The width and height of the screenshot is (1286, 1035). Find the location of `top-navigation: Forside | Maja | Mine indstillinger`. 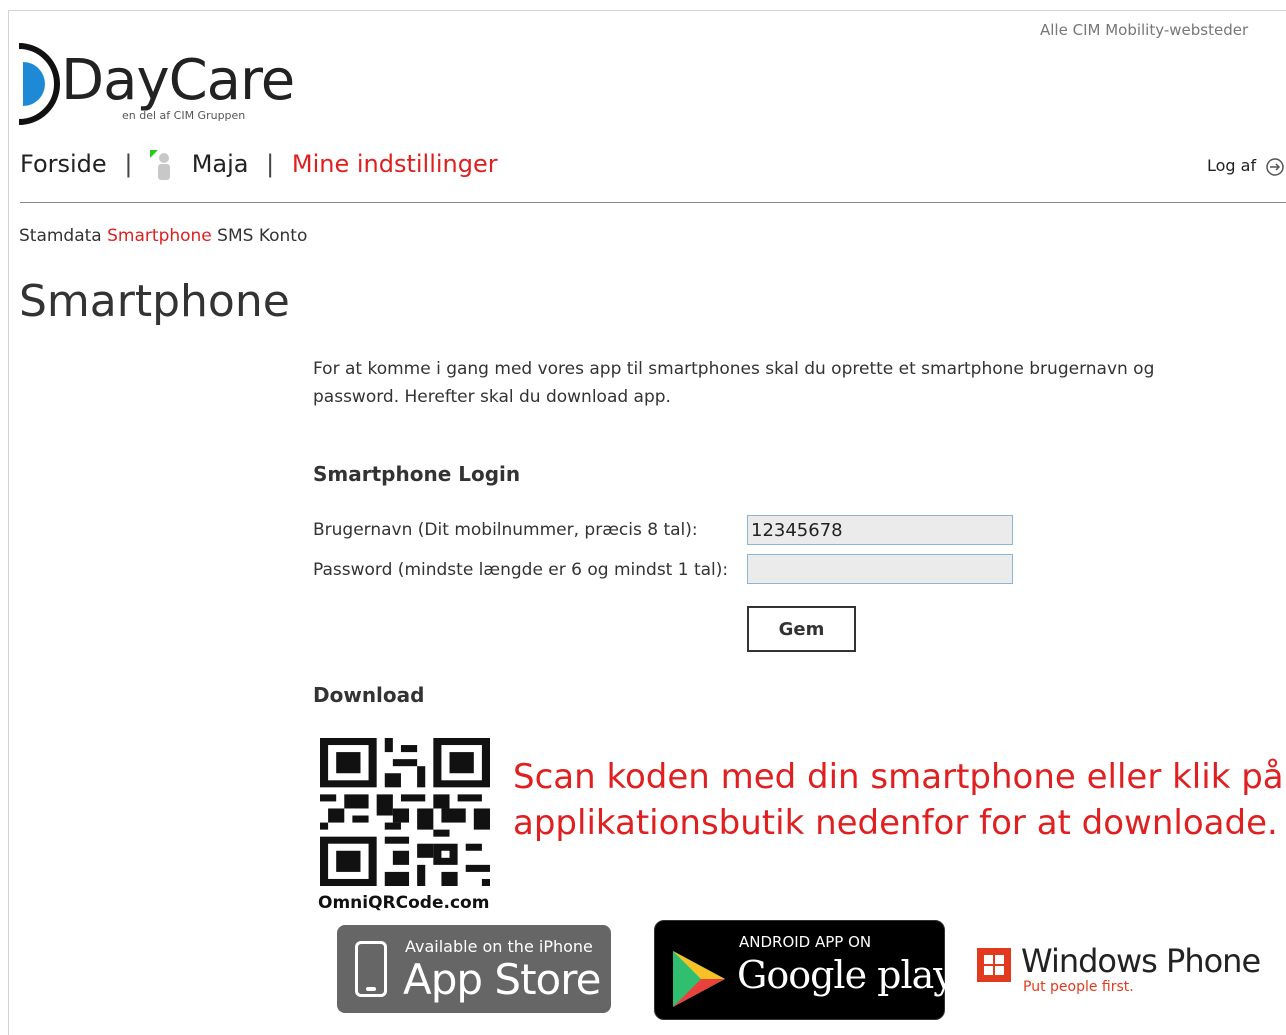

top-navigation: Forside | Maja | Mine indstillinger is located at coordinates (259, 164).